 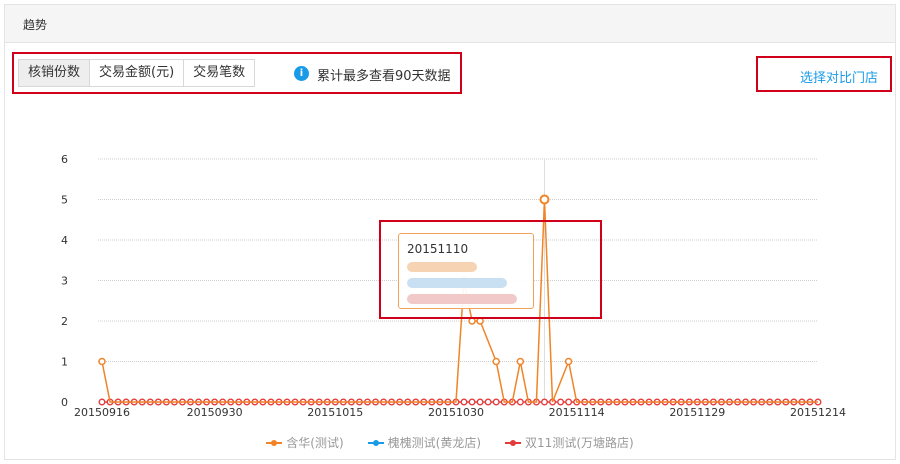 I want to click on y-tick-label: 3, so click(x=64, y=281).